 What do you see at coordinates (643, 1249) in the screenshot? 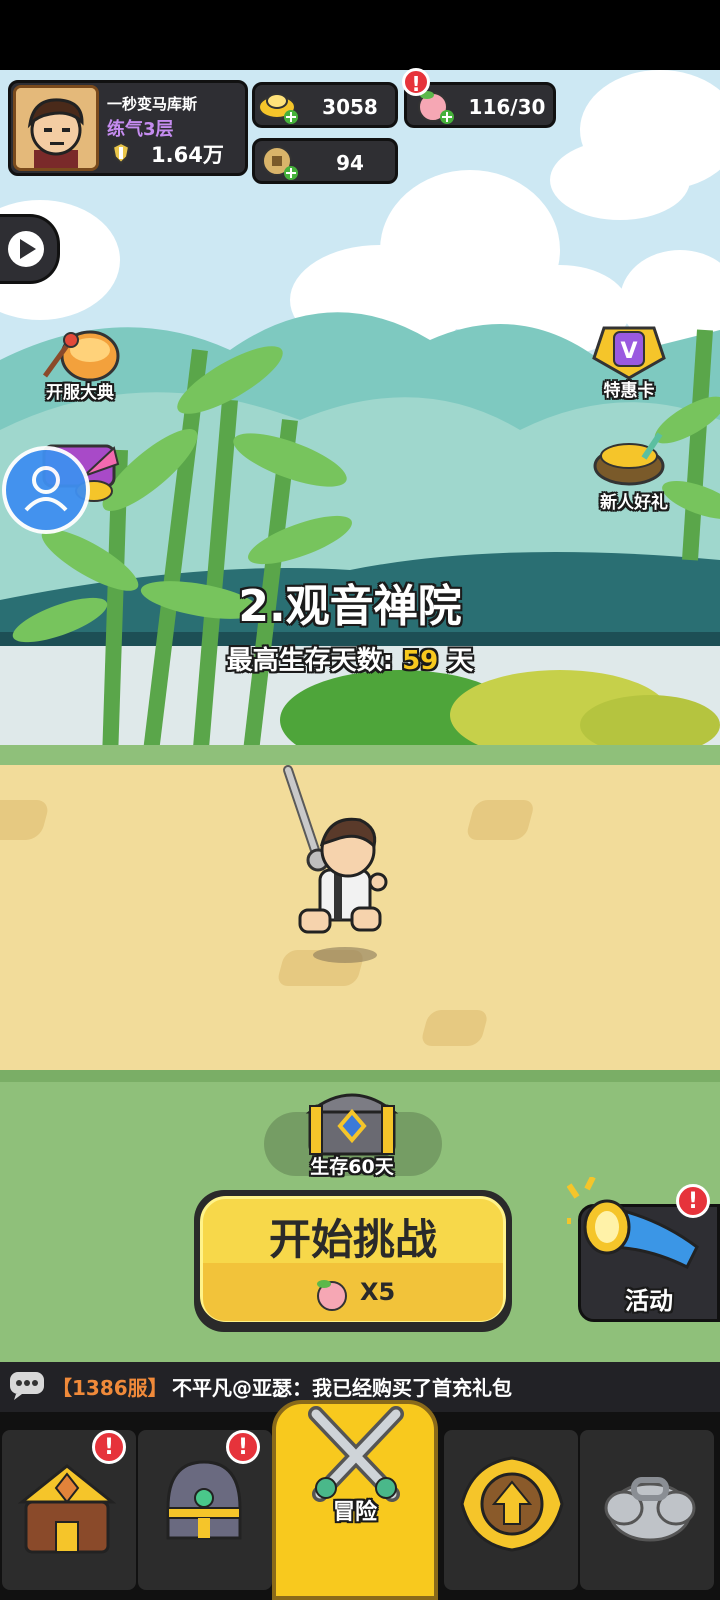
I see `activity-button: 活动` at bounding box center [643, 1249].